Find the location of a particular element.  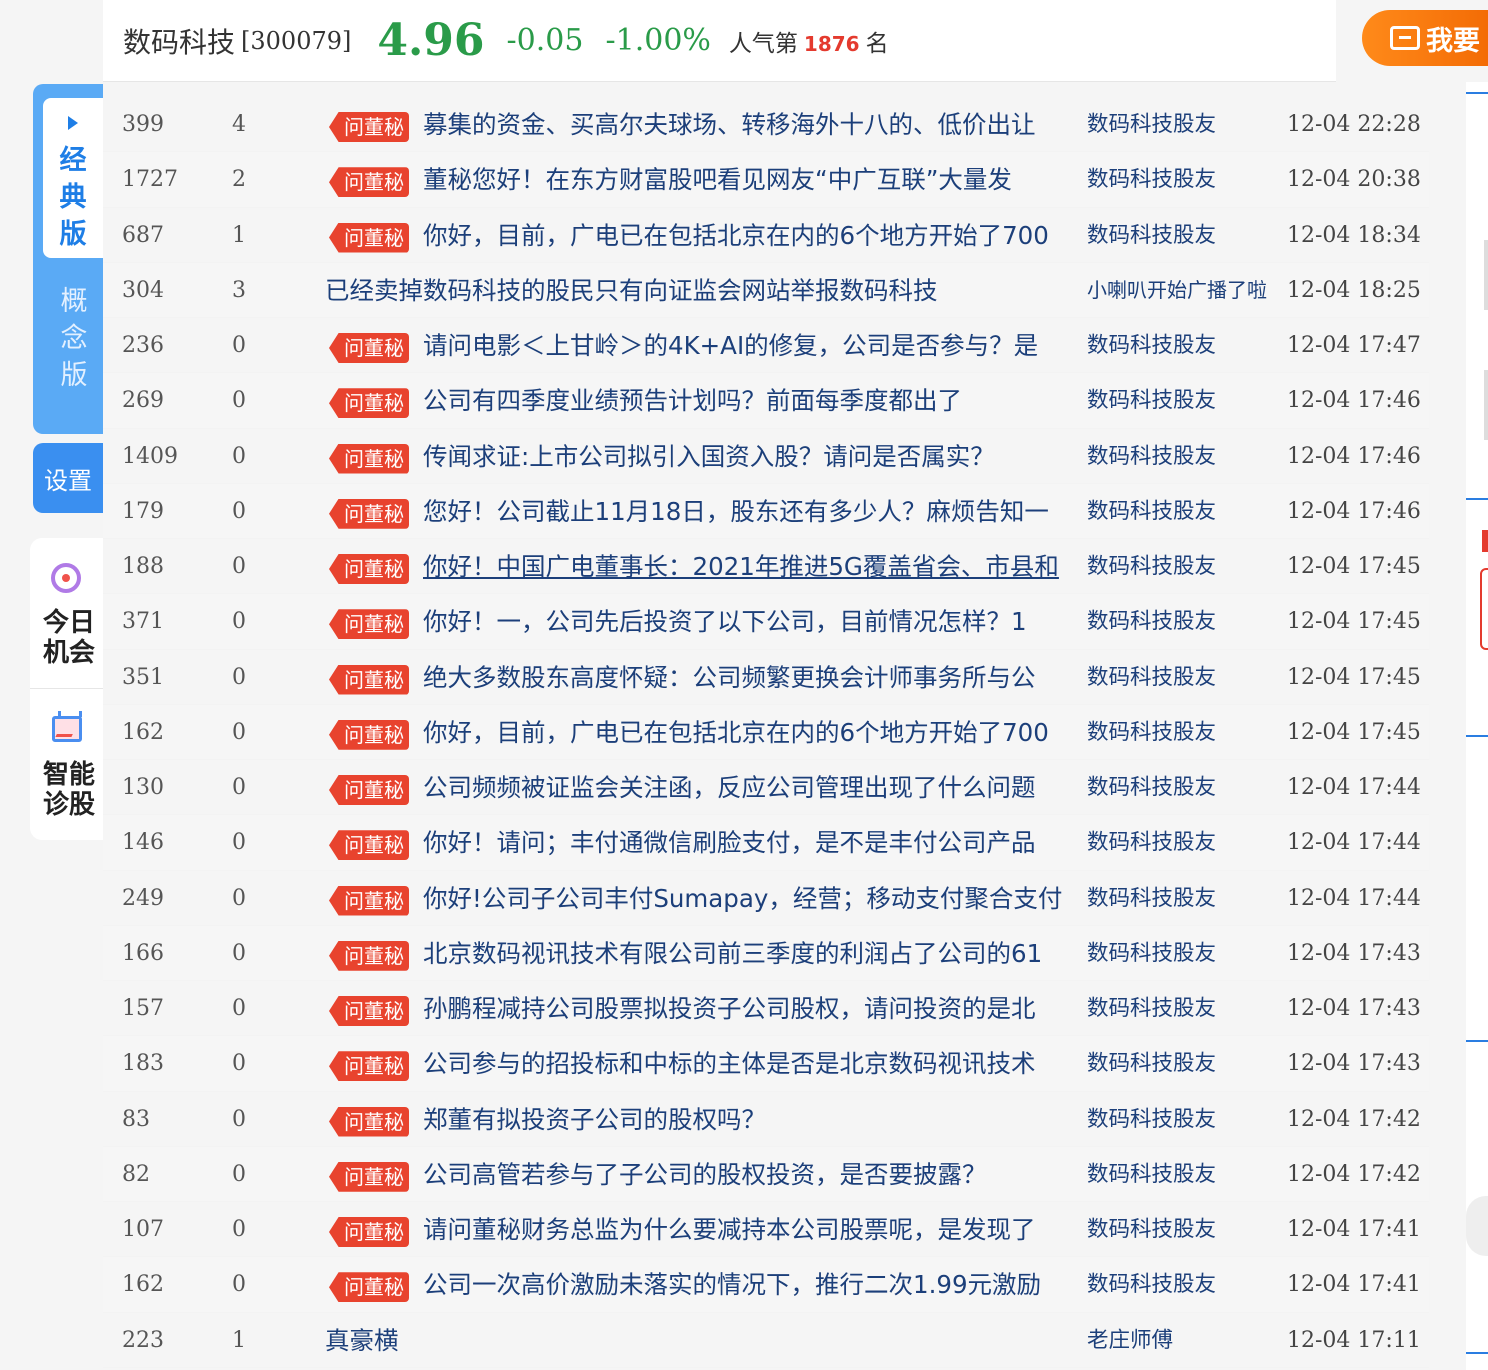

post-title-link: 董秘您好！在东方财富股吧看见网友“中广互联”大量发 is located at coordinates (748, 179).